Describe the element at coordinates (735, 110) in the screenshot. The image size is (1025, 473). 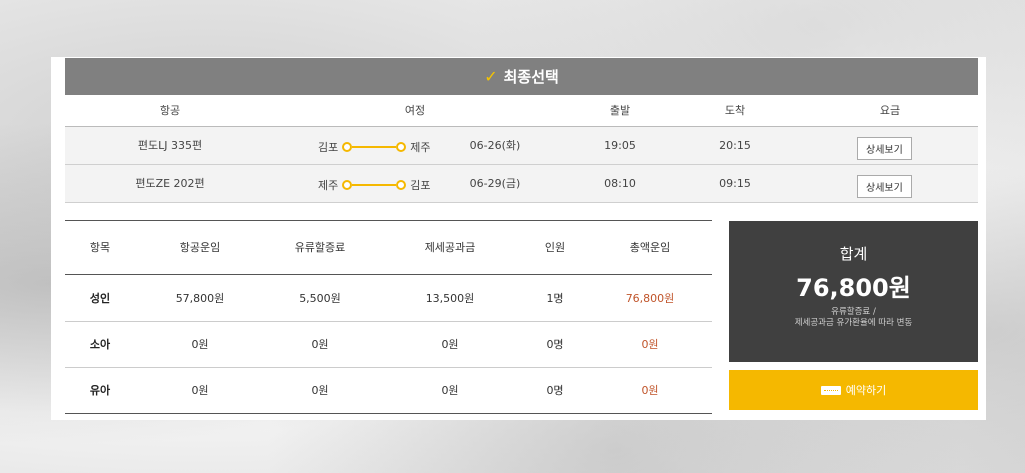
I see `col-arrive: 도착` at that location.